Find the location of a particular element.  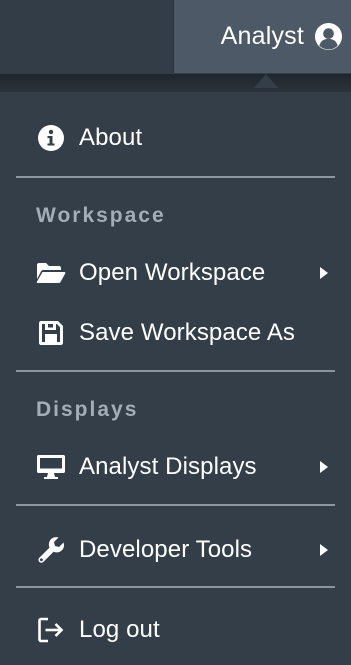

menu-item-about: About is located at coordinates (175, 138).